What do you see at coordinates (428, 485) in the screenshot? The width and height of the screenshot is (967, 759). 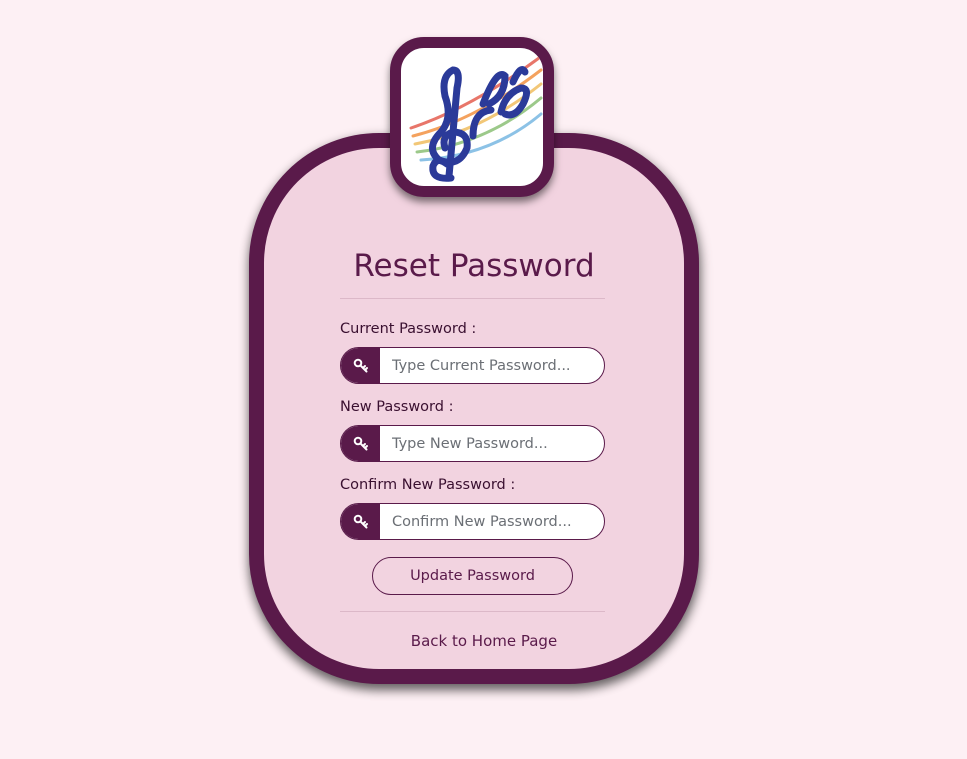 I see `confirm-password-label: Confirm New Password :` at bounding box center [428, 485].